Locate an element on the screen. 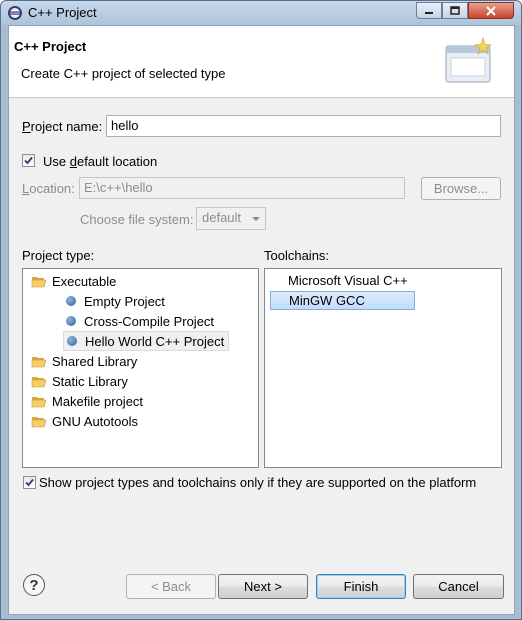  tree-item-label: Hello World C++ Project is located at coordinates (155, 341).